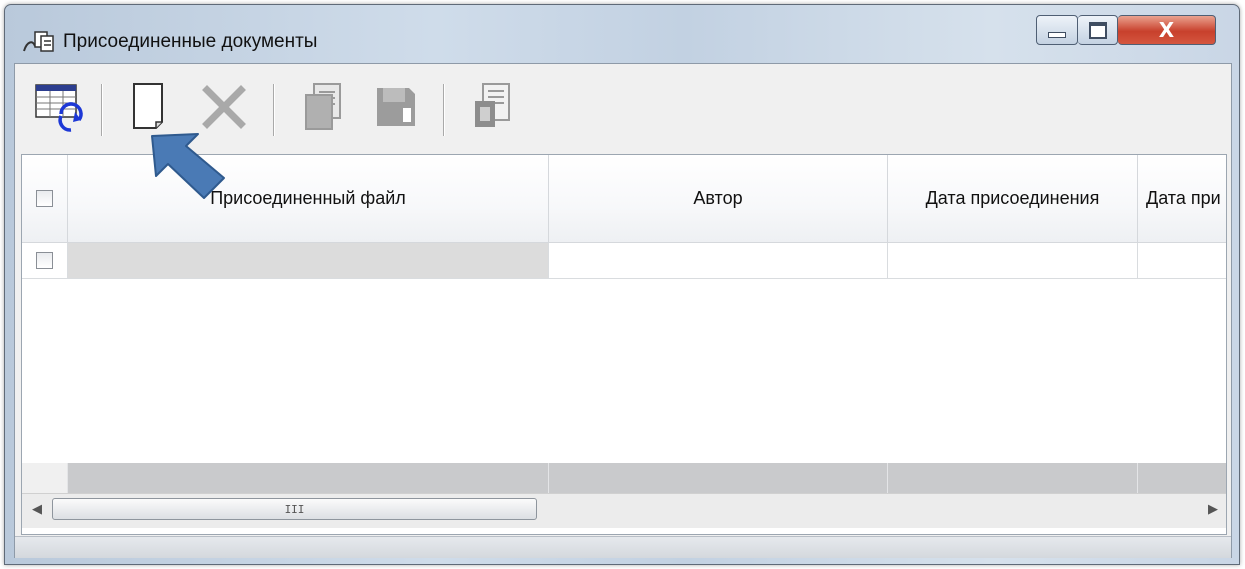 The image size is (1245, 569). What do you see at coordinates (45, 478) in the screenshot?
I see `footer-row-selector` at bounding box center [45, 478].